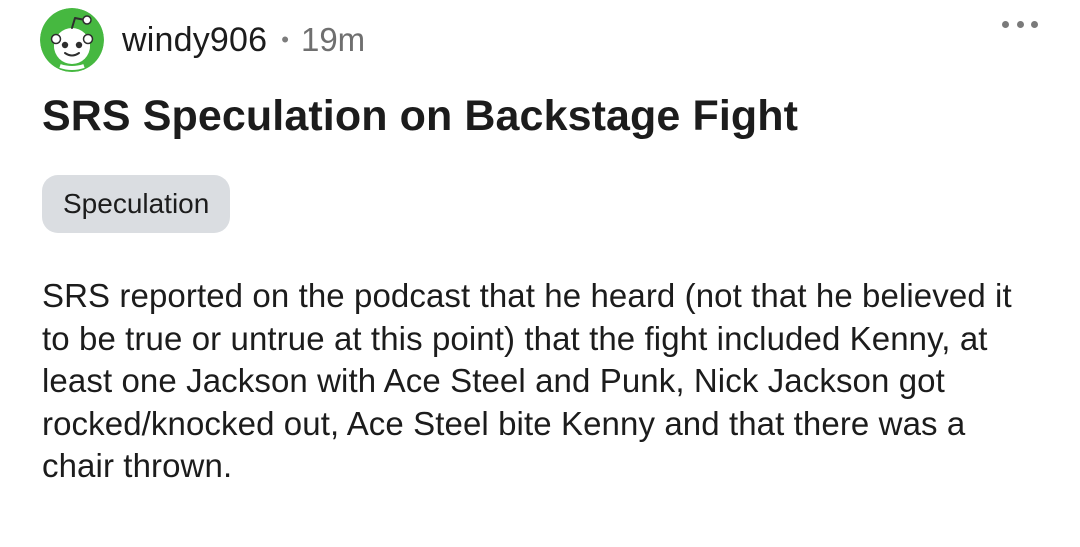  Describe the element at coordinates (194, 40) in the screenshot. I see `author-username: windy906` at that location.